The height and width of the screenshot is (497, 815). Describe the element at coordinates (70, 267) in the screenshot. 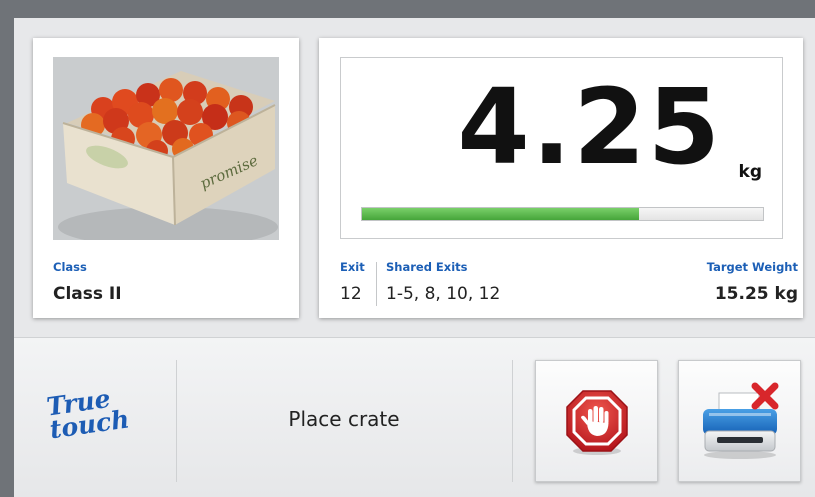

I see `class-label: Class` at that location.